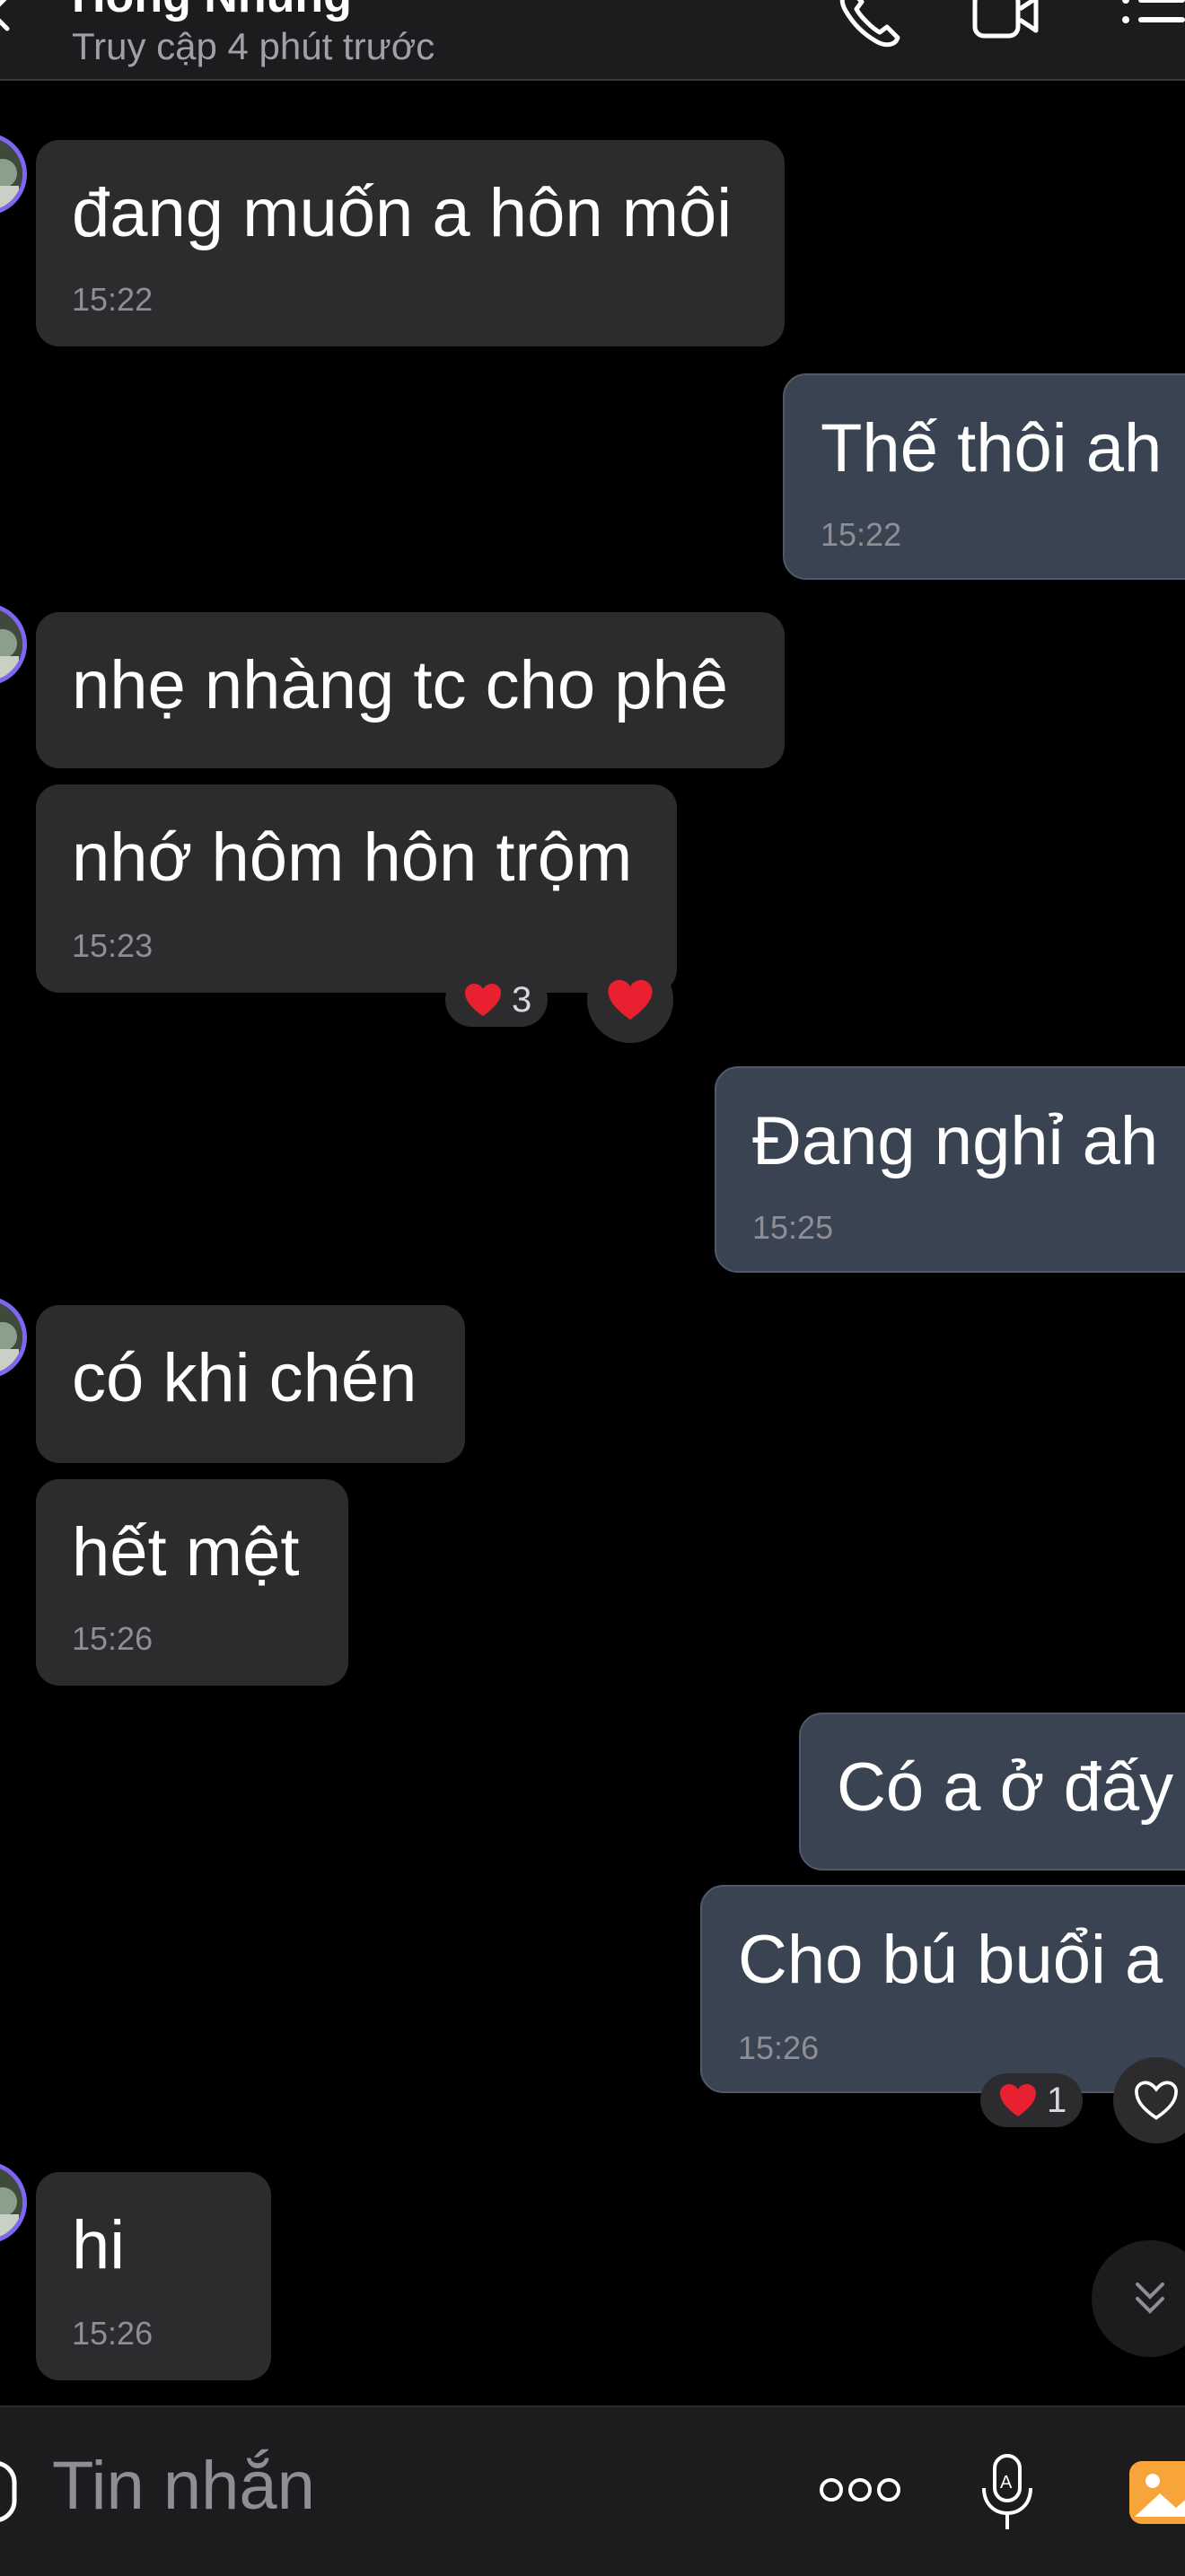 The height and width of the screenshot is (2576, 1185). Describe the element at coordinates (1006, 2483) in the screenshot. I see `svg-text: A` at that location.